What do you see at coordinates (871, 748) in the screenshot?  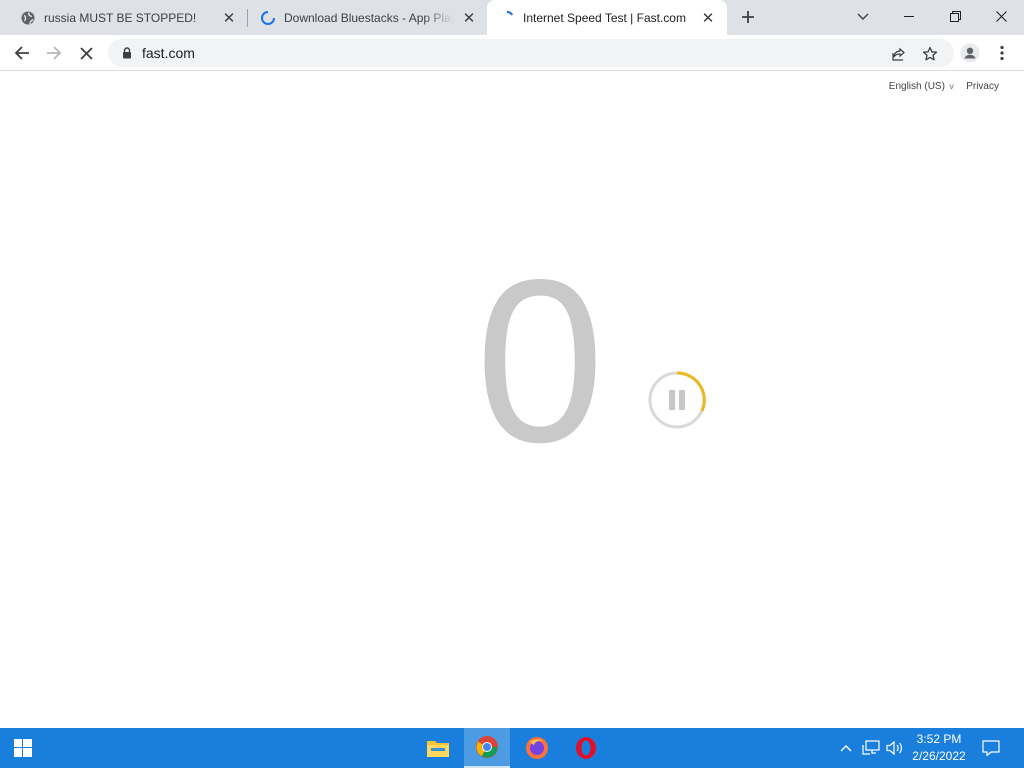 I see `network-icon` at bounding box center [871, 748].